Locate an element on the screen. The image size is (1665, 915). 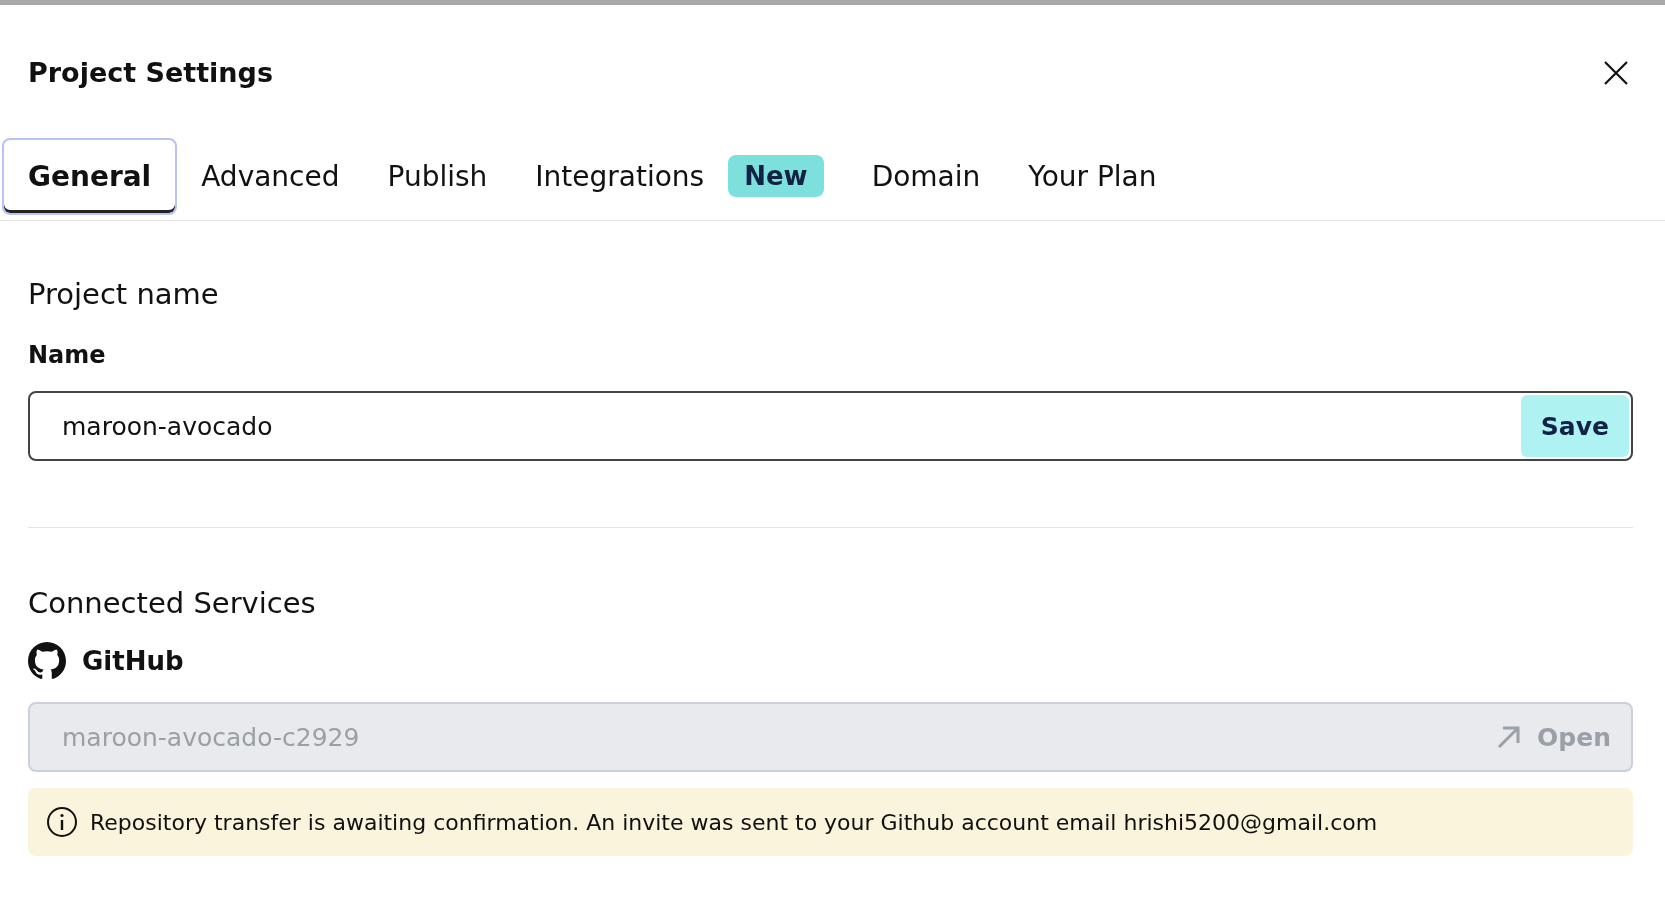
tab: Your Plan is located at coordinates (1092, 176).